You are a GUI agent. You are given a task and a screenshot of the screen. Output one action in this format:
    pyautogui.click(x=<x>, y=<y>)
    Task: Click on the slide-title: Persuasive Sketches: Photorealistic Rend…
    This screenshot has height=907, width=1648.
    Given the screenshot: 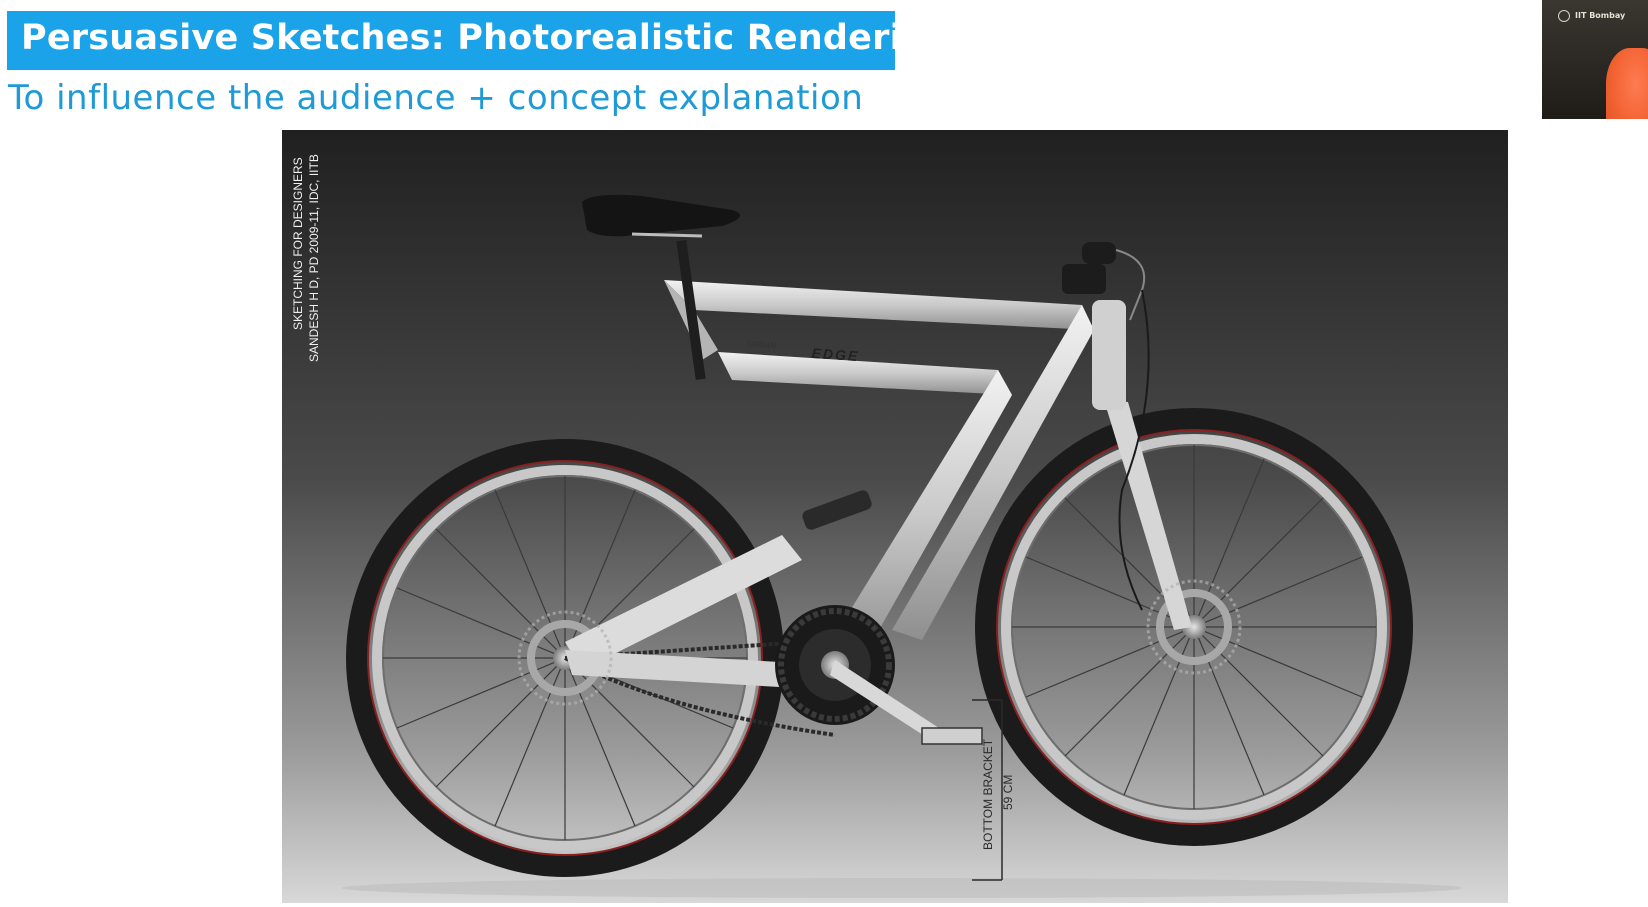 What is the action you would take?
    pyautogui.click(x=497, y=38)
    